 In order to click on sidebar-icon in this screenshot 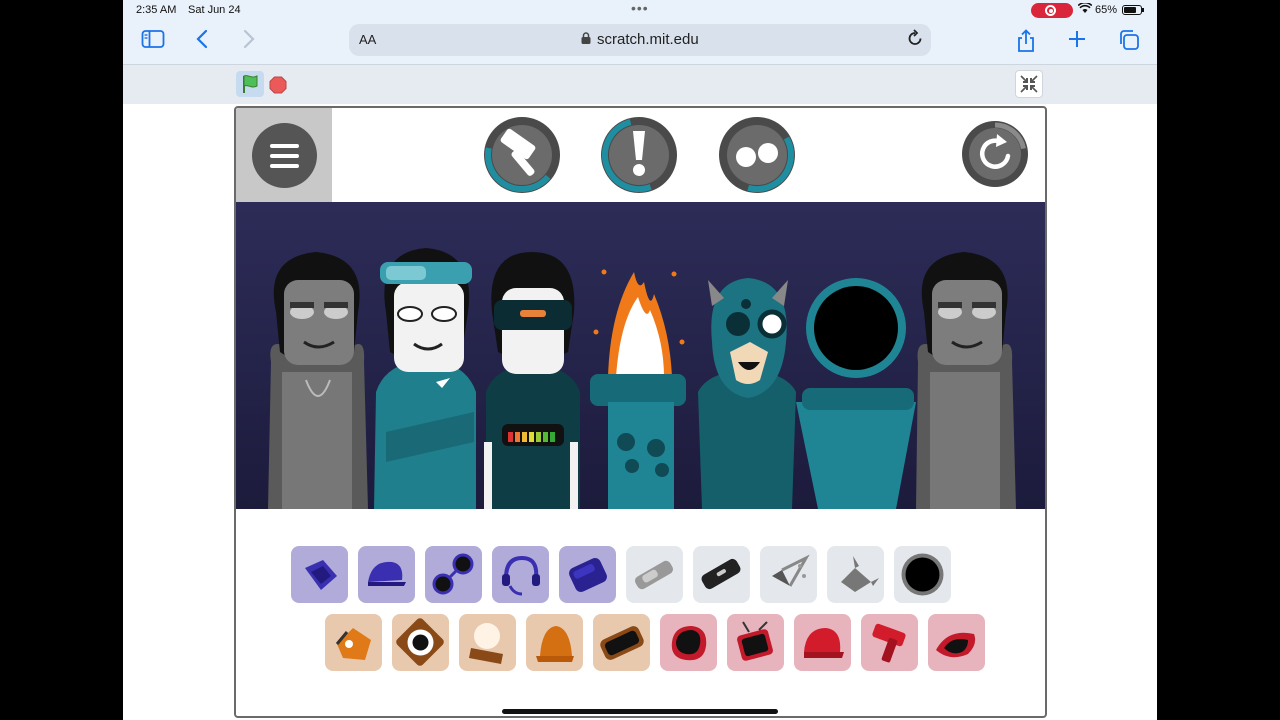, I will do `click(153, 41)`.